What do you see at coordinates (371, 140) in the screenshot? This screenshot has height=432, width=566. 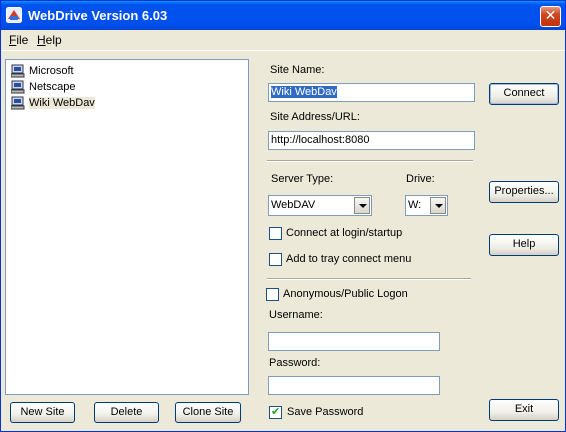 I see `site-address-field: http://localhost:8080` at bounding box center [371, 140].